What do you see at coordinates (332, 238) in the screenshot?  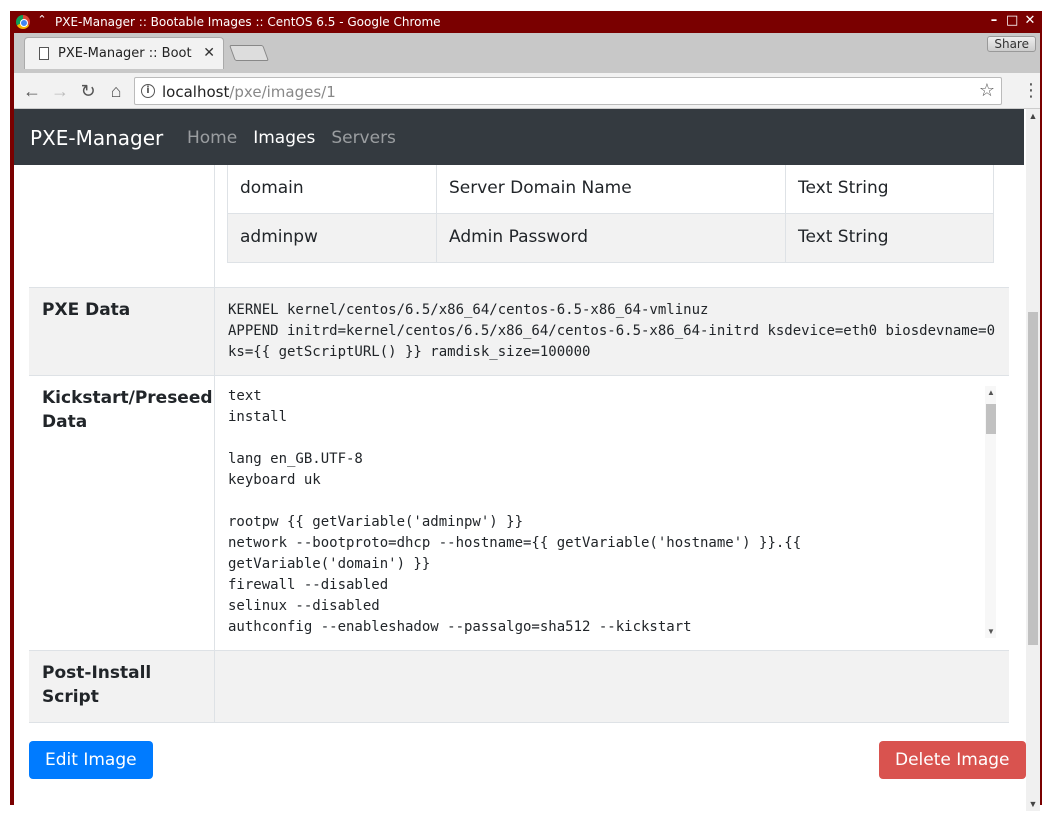 I see `variable-name: adminpw` at bounding box center [332, 238].